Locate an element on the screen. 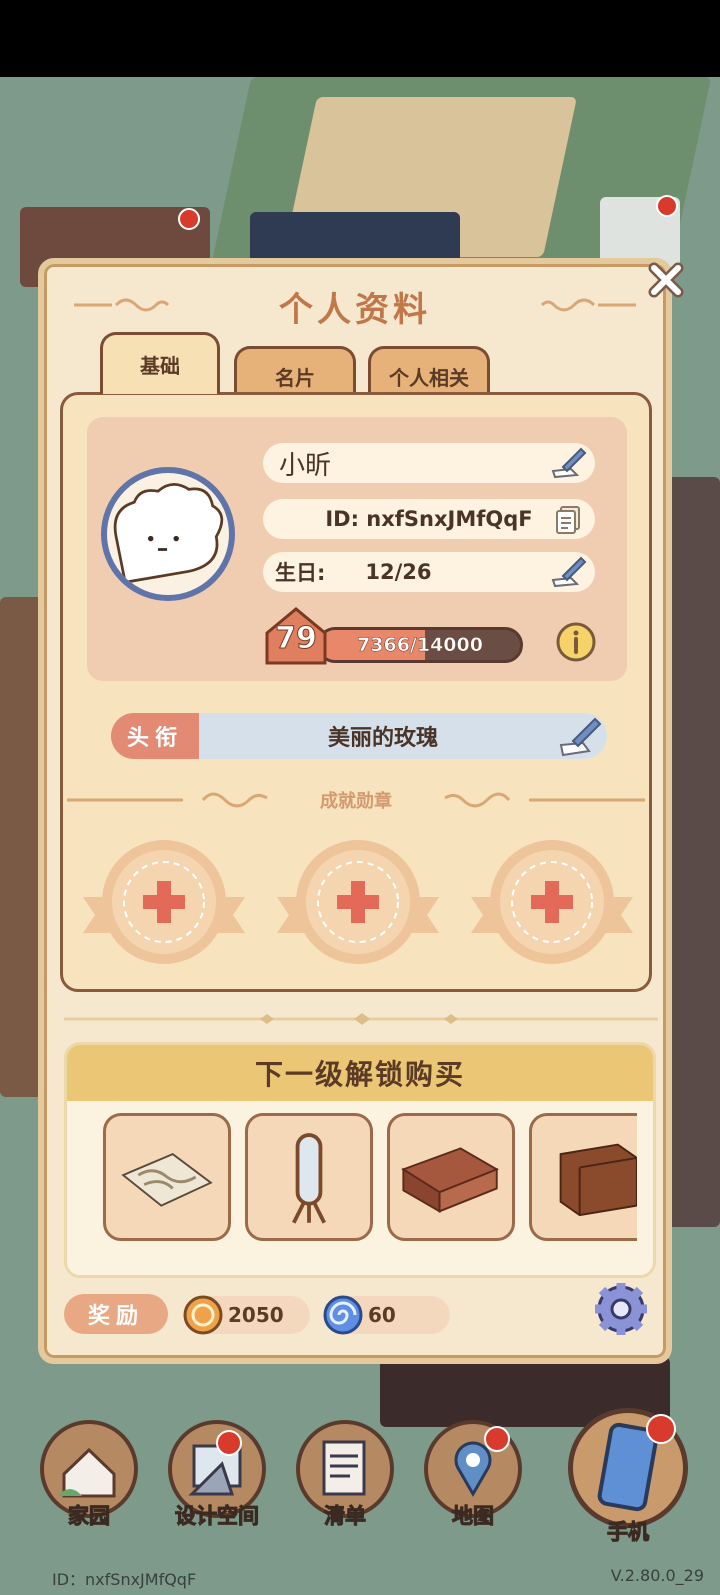 Image resolution: width=720 pixels, height=1595 pixels. nav-label: 家园 is located at coordinates (89, 1516).